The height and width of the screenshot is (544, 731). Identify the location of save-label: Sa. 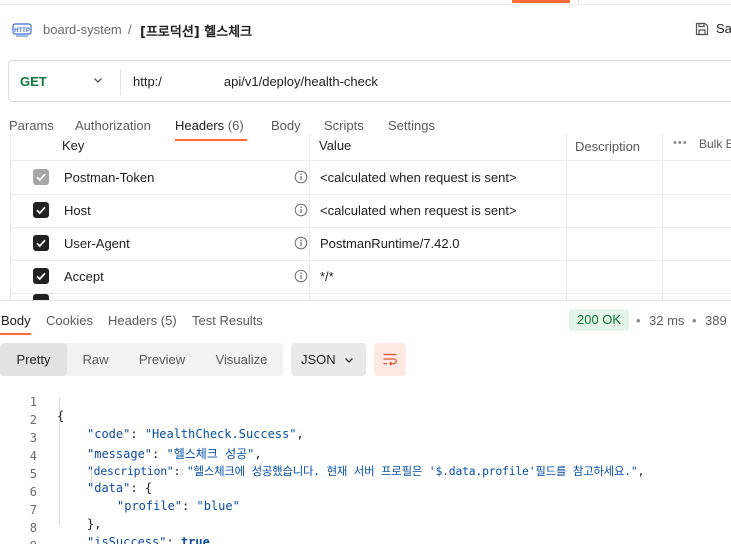
(723, 28).